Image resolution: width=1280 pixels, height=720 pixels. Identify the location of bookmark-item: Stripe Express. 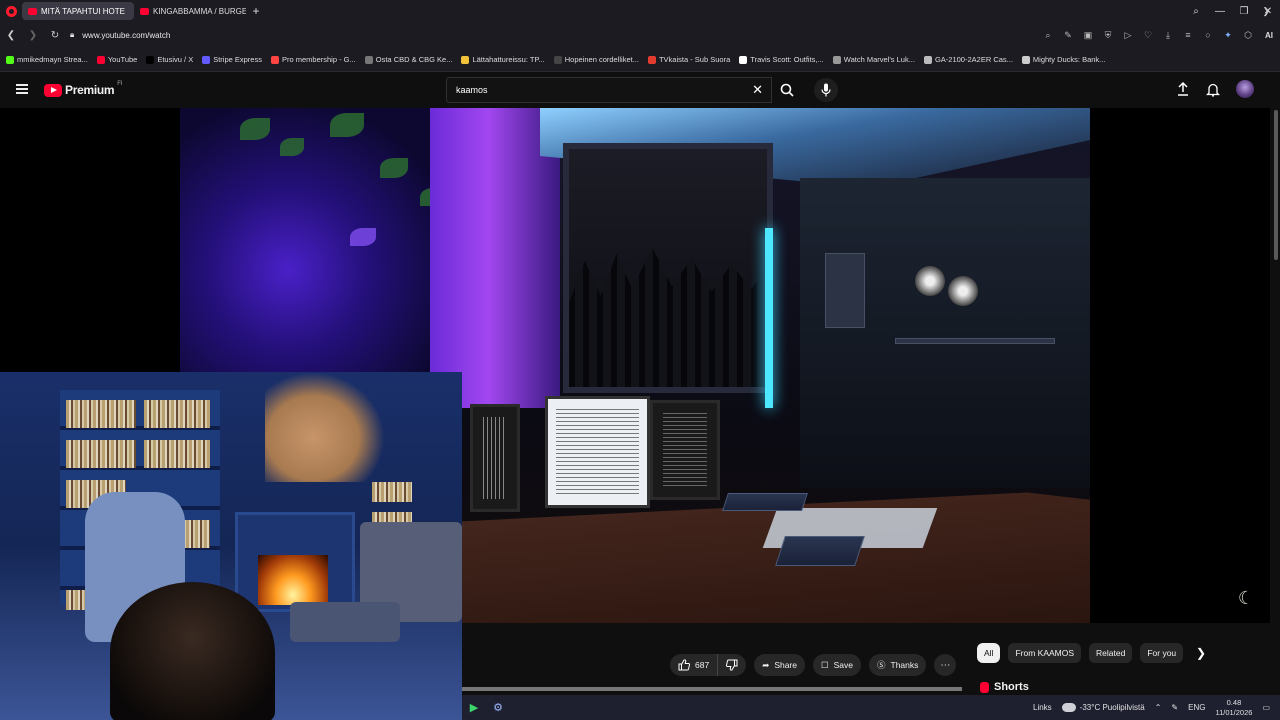
(232, 59).